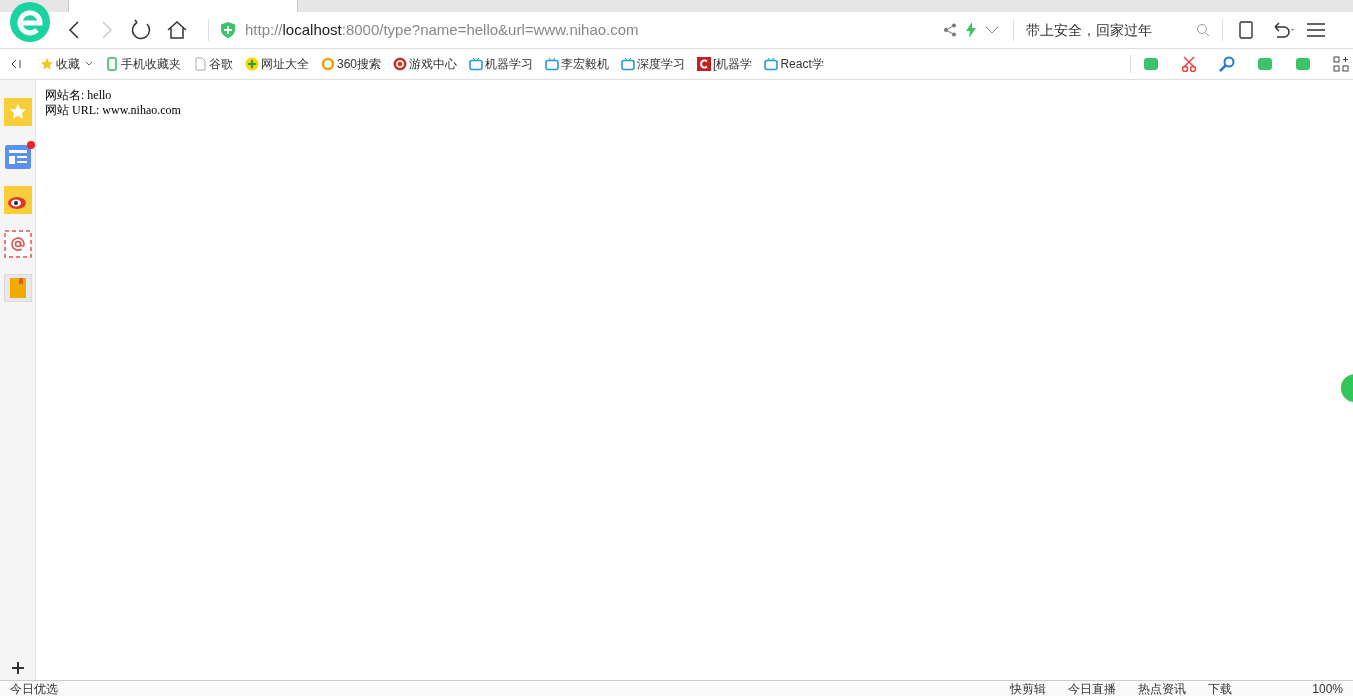 This screenshot has height=696, width=1353. I want to click on menu-icon, so click(1316, 30).